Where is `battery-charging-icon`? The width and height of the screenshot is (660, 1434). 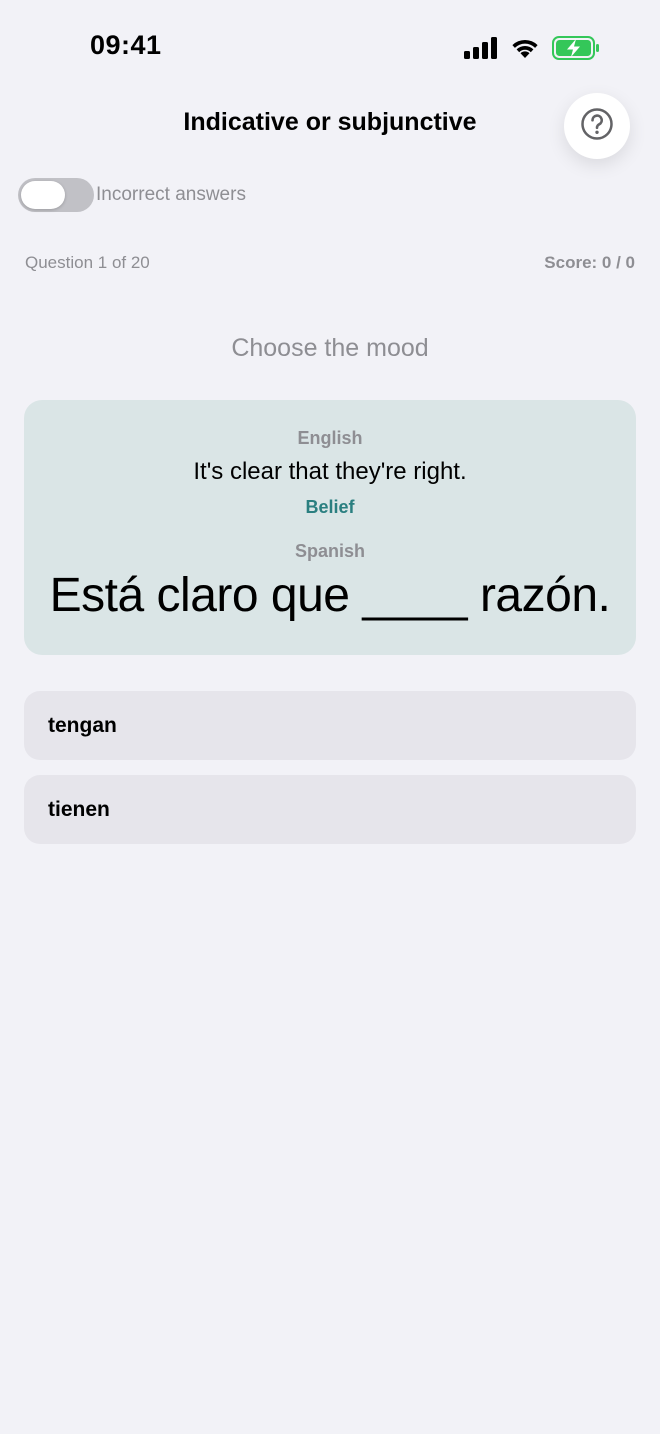 battery-charging-icon is located at coordinates (576, 48).